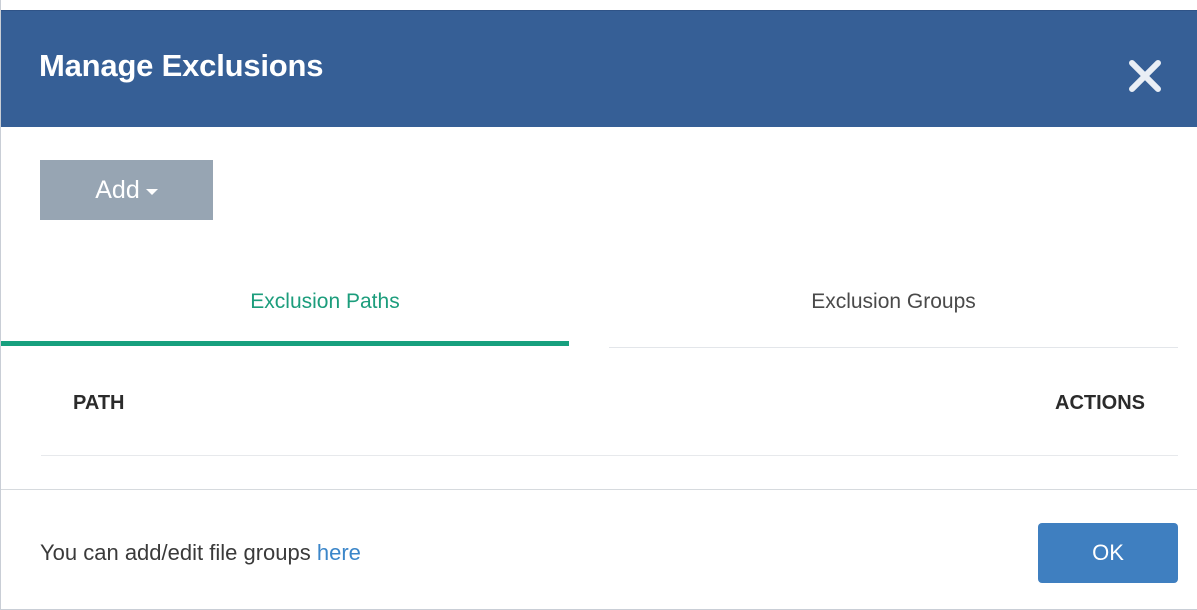 The image size is (1197, 610). What do you see at coordinates (339, 552) in the screenshot?
I see `file-groups-link: here` at bounding box center [339, 552].